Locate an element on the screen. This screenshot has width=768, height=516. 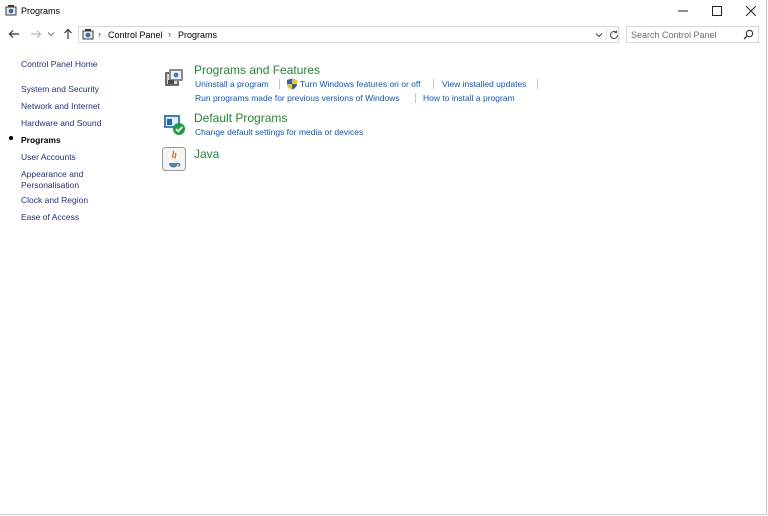
back-button is located at coordinates (14, 34).